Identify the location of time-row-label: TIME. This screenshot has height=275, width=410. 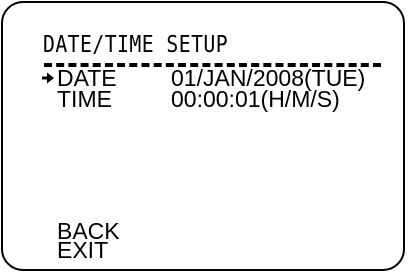
(84, 99).